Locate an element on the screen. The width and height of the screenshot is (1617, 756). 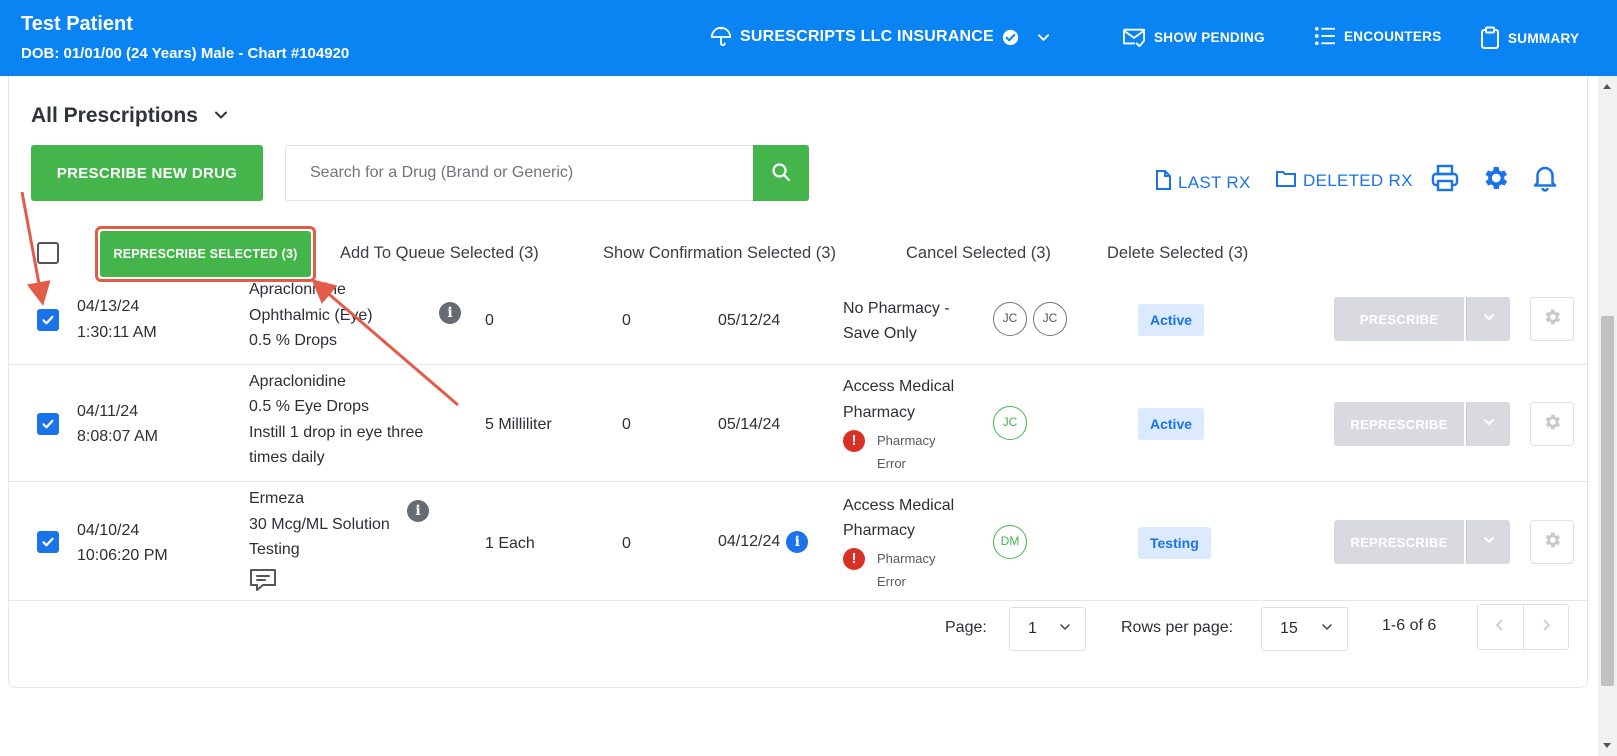
scroll-down-arrow-icon is located at coordinates (1607, 745).